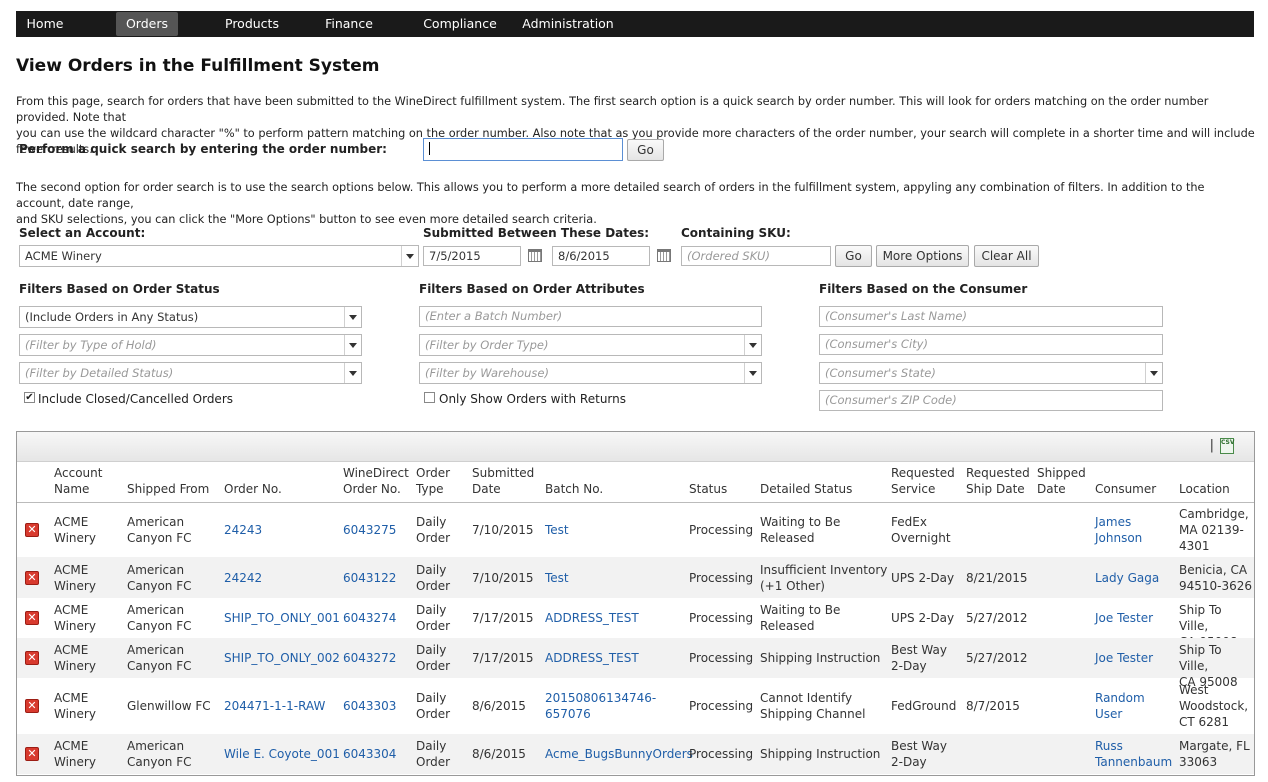  What do you see at coordinates (1125, 481) in the screenshot?
I see `col-header-consumer: Consumer` at bounding box center [1125, 481].